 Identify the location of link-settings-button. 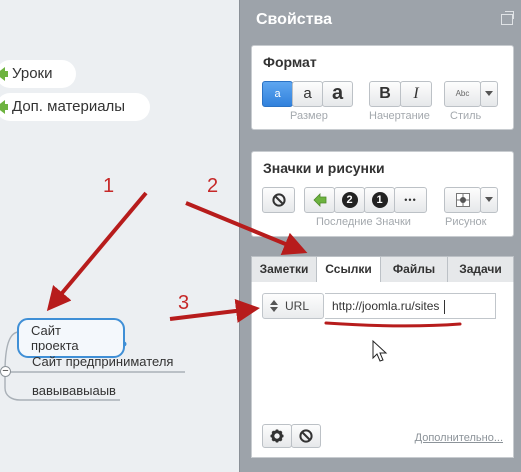
(277, 436).